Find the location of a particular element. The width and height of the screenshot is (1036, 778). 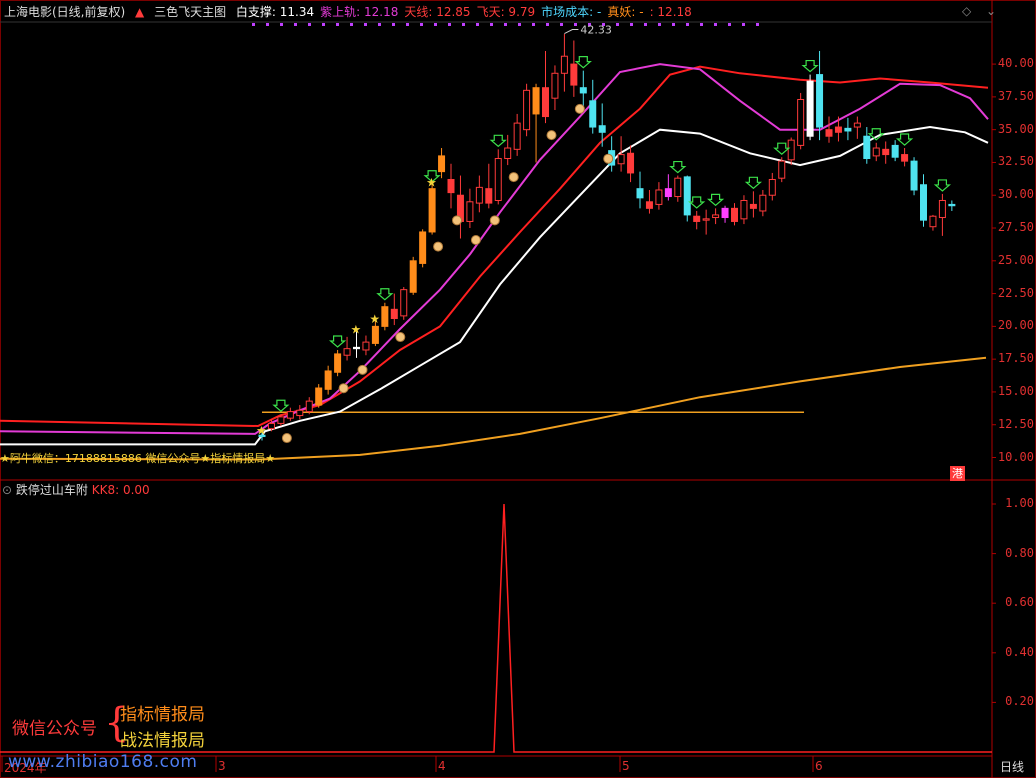

header-item-3: 飞天: 9.79 is located at coordinates (506, 12).